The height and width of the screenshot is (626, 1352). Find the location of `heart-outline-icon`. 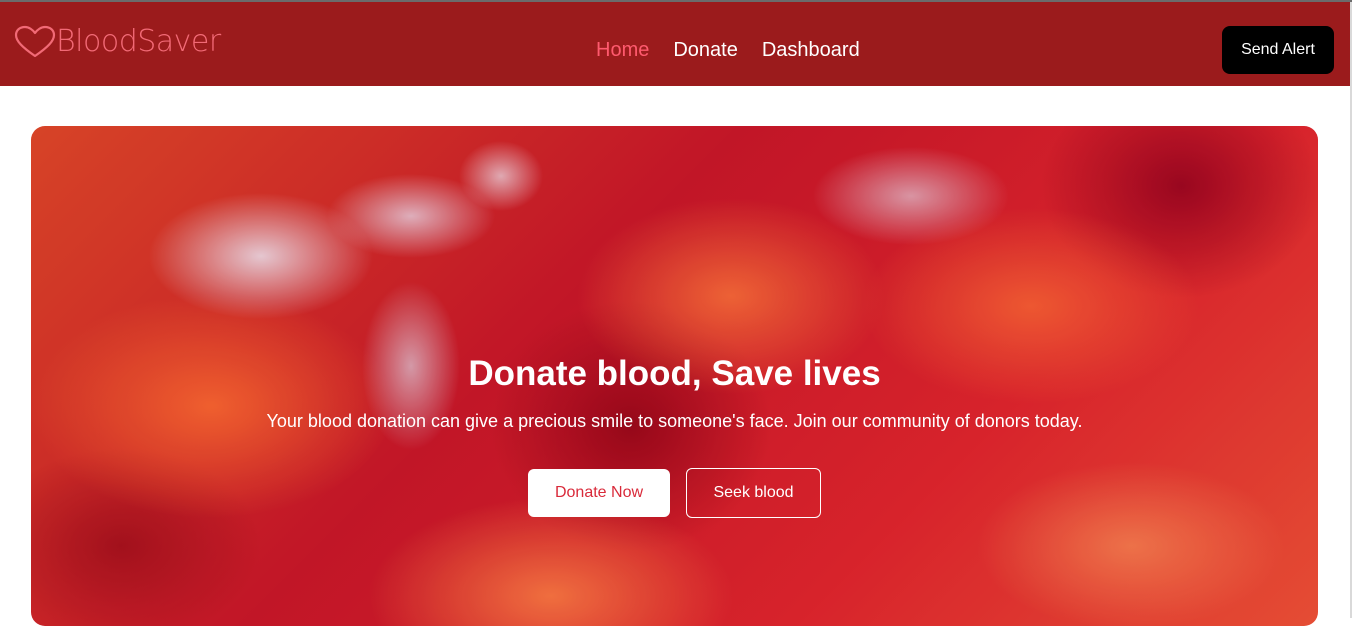

heart-outline-icon is located at coordinates (35, 41).